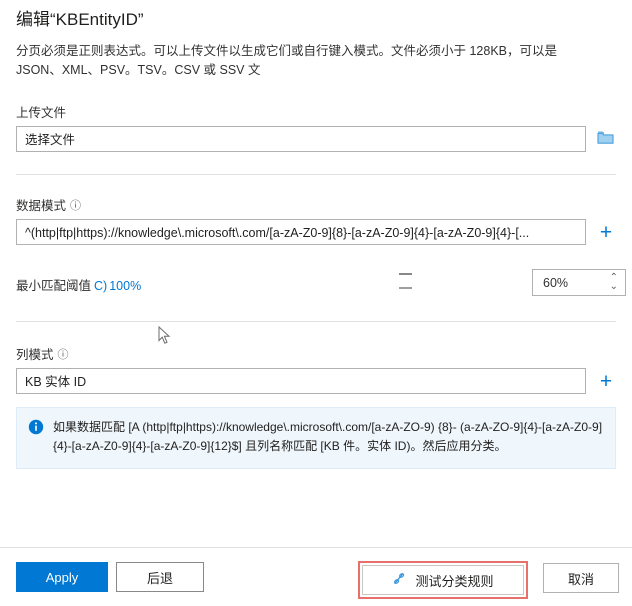  Describe the element at coordinates (316, 174) in the screenshot. I see `divider-upload` at that location.